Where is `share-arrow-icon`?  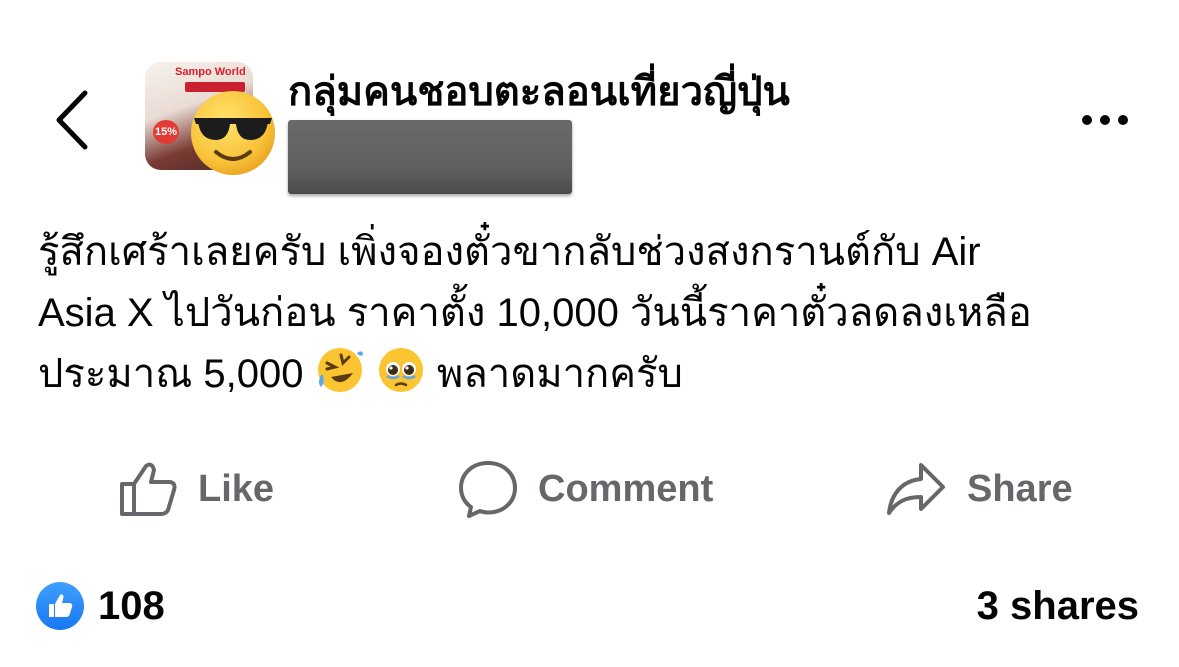 share-arrow-icon is located at coordinates (916, 489).